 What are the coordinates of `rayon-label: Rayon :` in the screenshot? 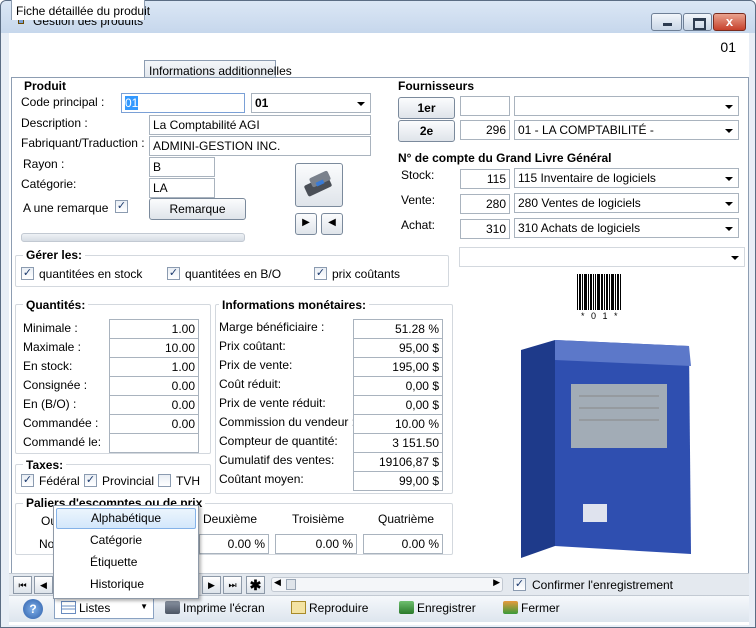 It's located at (44, 164).